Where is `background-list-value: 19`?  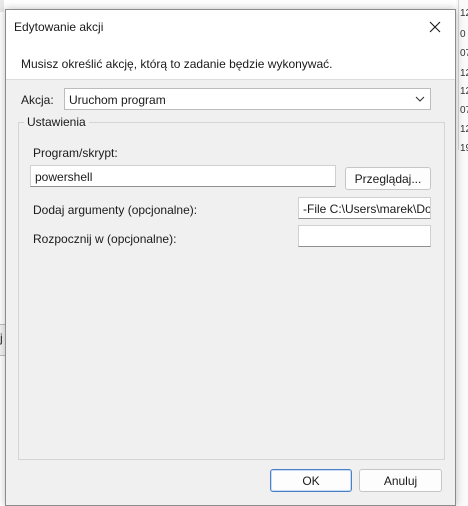
background-list-value: 19 is located at coordinates (464, 148).